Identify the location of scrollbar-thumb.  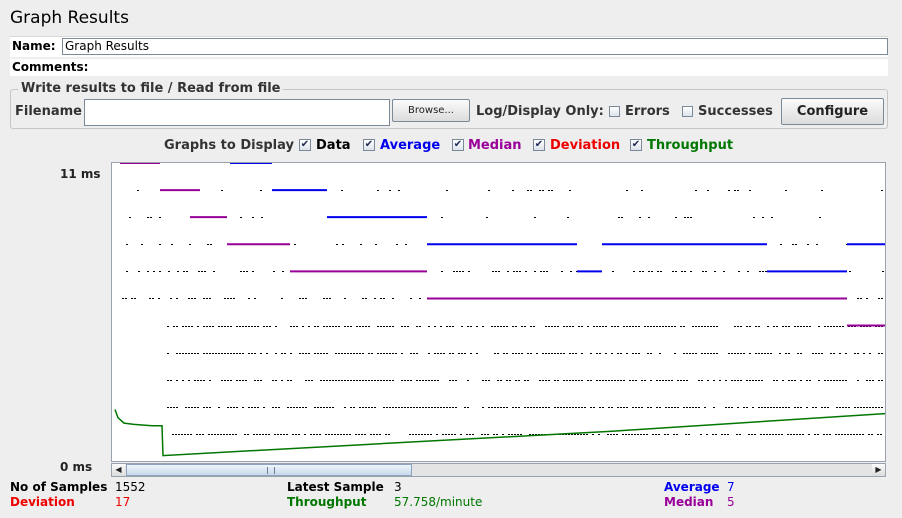
(269, 470).